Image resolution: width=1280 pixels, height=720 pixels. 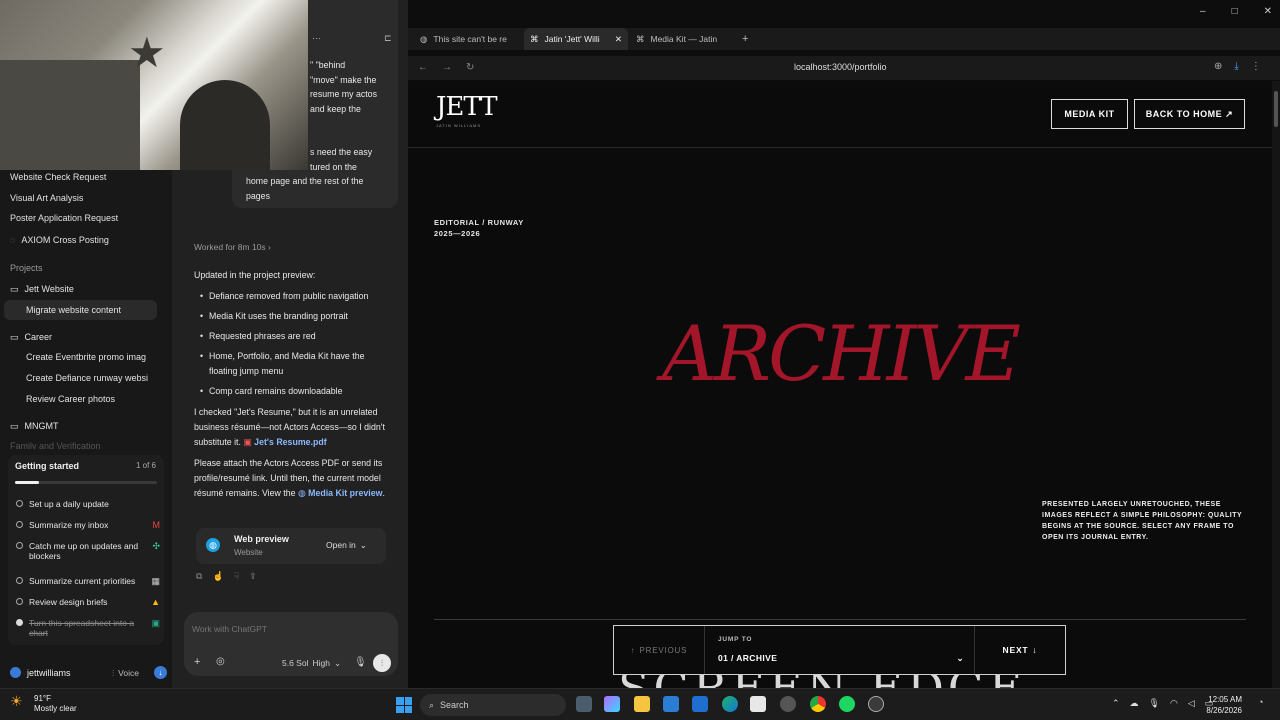 What do you see at coordinates (1220, 705) in the screenshot?
I see `clock: 12:05 AM 8/26/2026` at bounding box center [1220, 705].